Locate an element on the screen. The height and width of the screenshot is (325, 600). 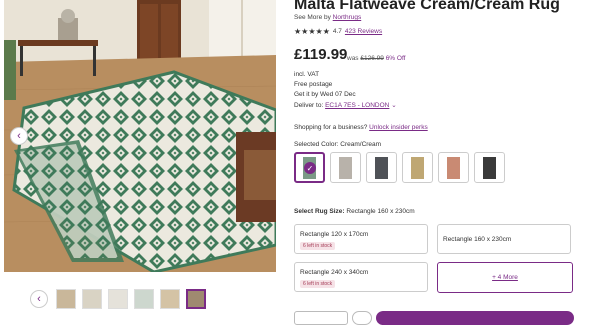
rating-row: ★★★★★ 4.7 423 Reviews is located at coordinates (338, 31).